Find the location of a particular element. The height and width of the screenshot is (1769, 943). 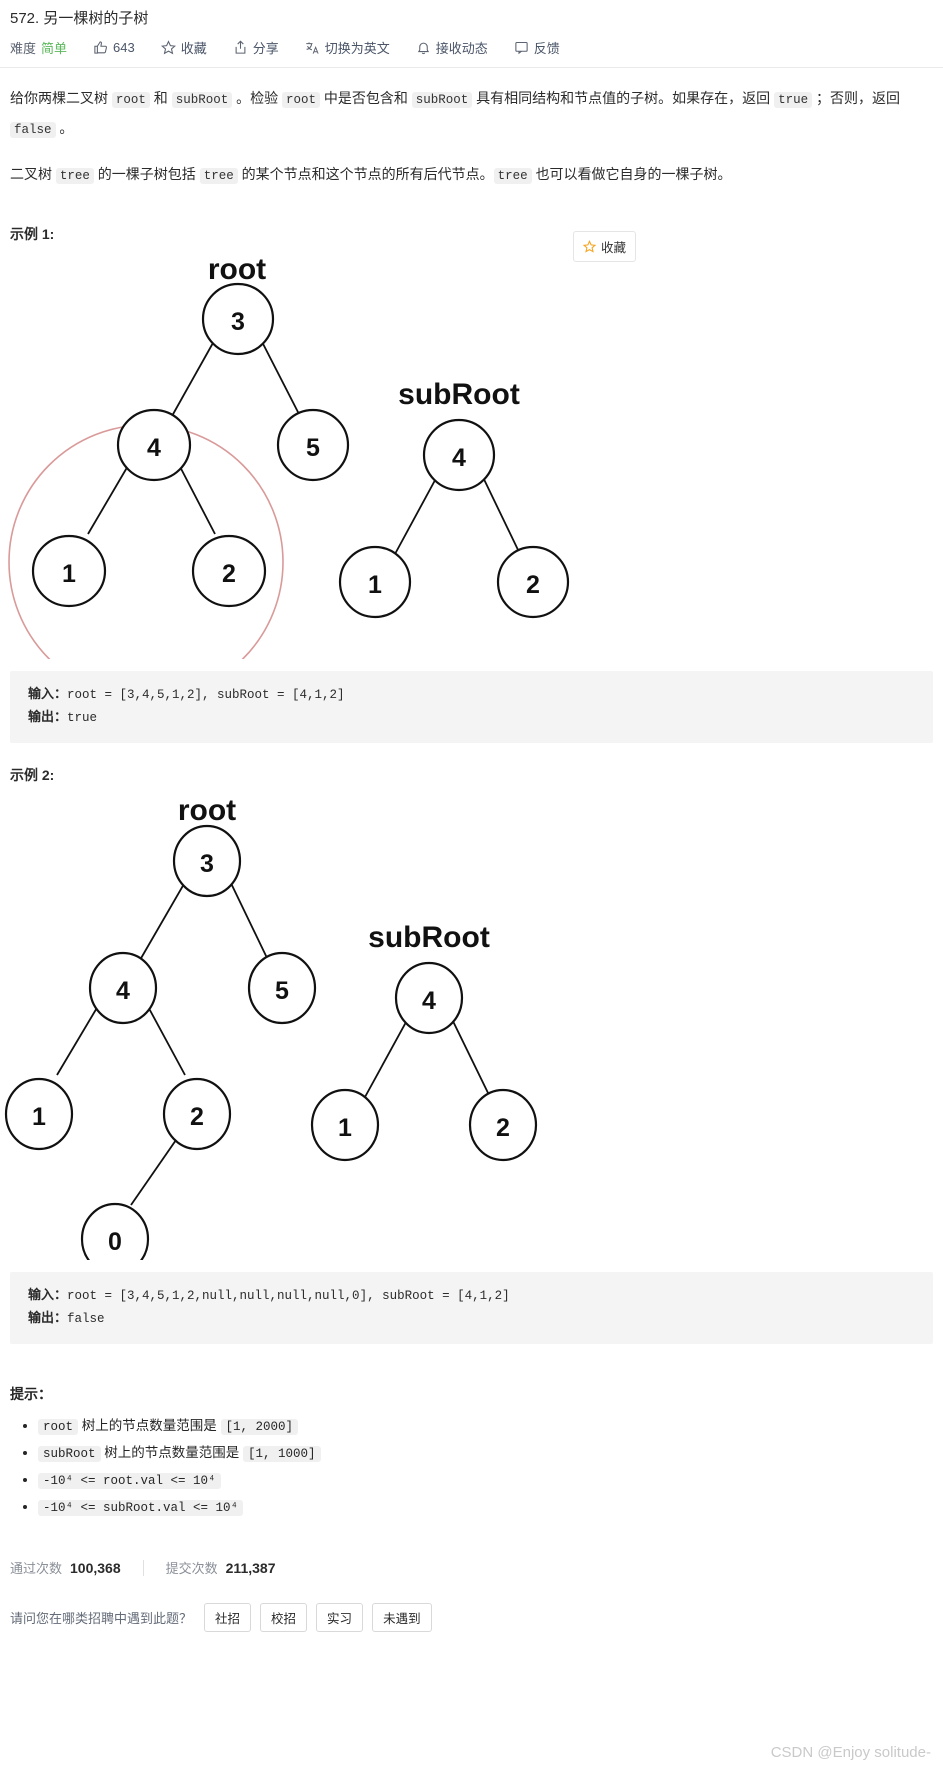

header-divider is located at coordinates (471, 67).